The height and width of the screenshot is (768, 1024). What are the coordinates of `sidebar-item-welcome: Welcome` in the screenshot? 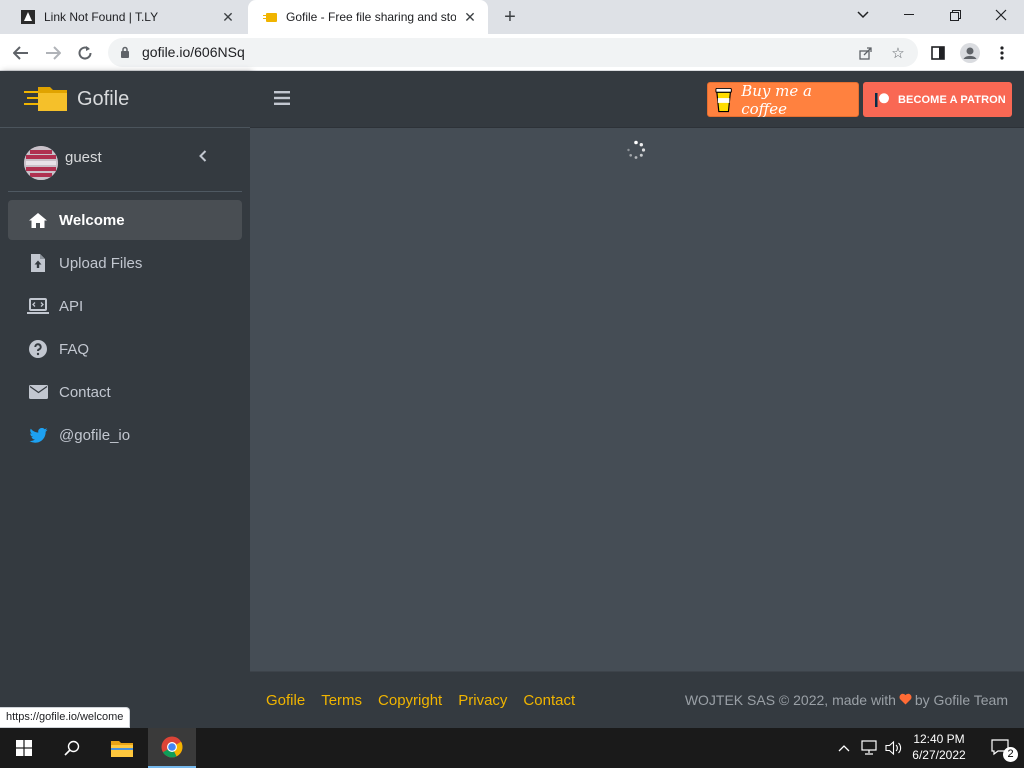 It's located at (125, 220).